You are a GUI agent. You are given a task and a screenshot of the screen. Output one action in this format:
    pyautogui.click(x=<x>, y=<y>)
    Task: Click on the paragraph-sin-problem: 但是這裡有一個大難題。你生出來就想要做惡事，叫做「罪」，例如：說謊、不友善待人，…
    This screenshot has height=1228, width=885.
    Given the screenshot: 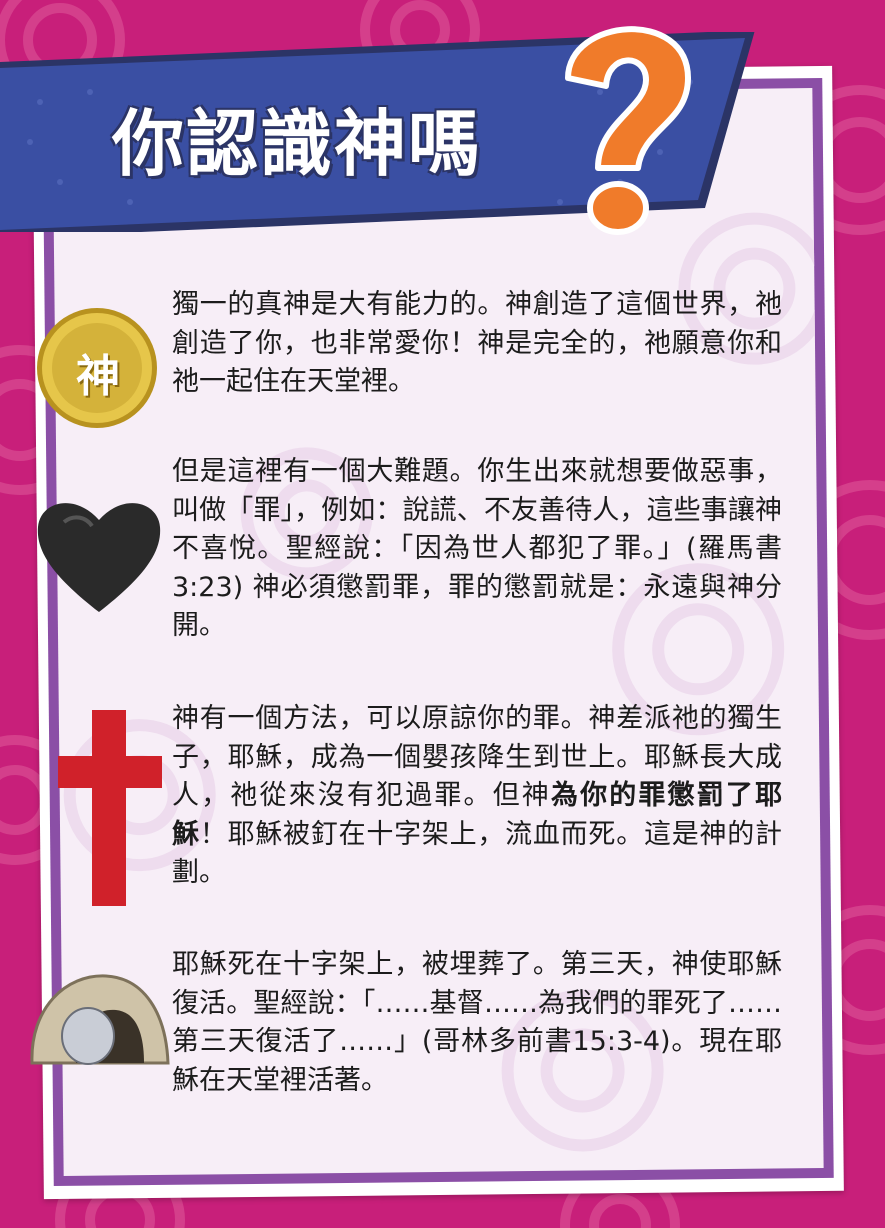 What is the action you would take?
    pyautogui.click(x=477, y=548)
    